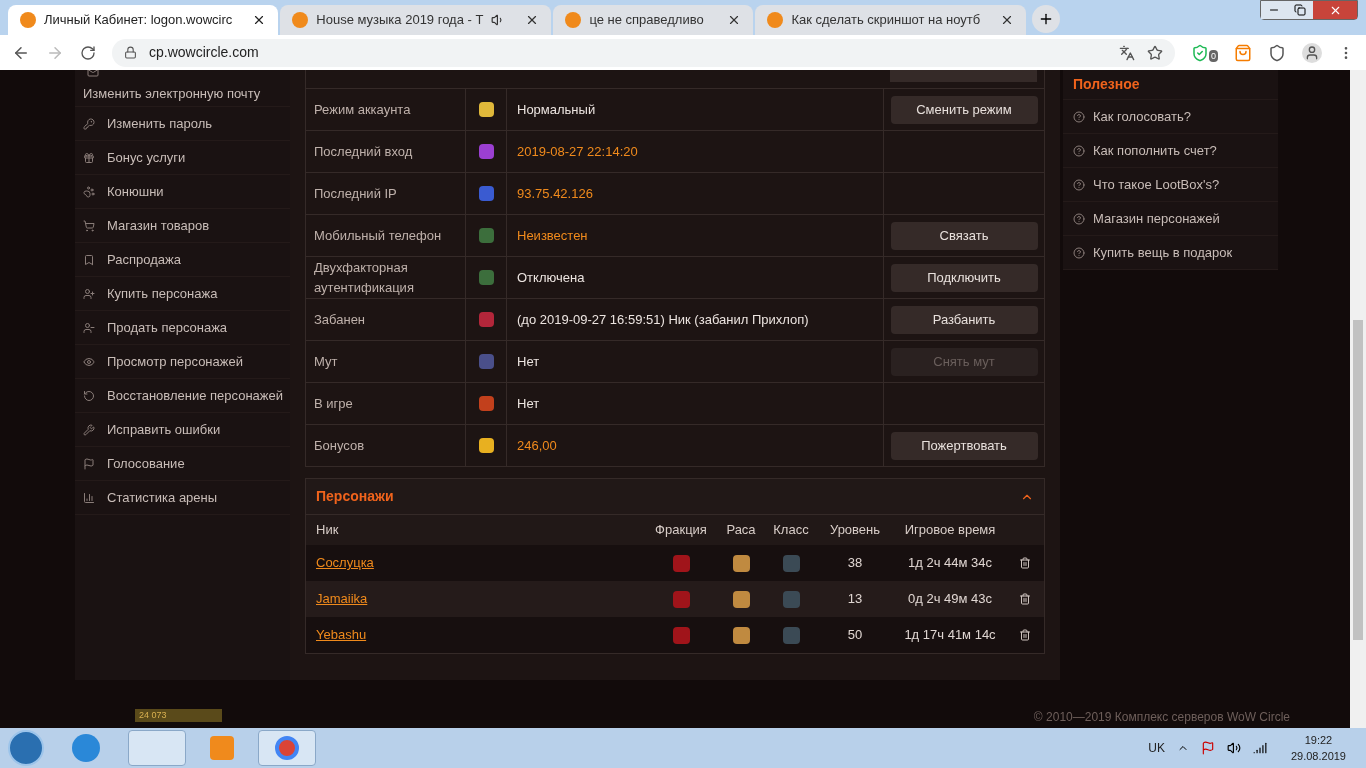 This screenshot has height=768, width=1366. I want to click on volume-icon, so click(1233, 748).